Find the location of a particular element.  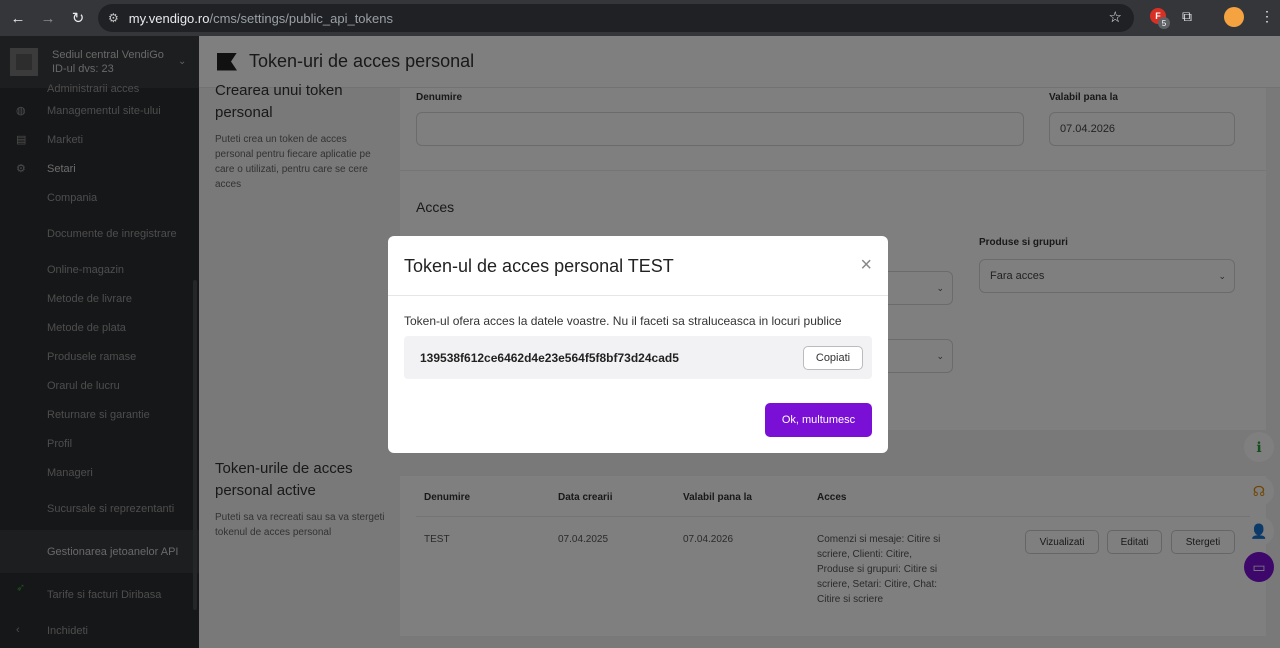

extension-badge: 5 is located at coordinates (1164, 23).